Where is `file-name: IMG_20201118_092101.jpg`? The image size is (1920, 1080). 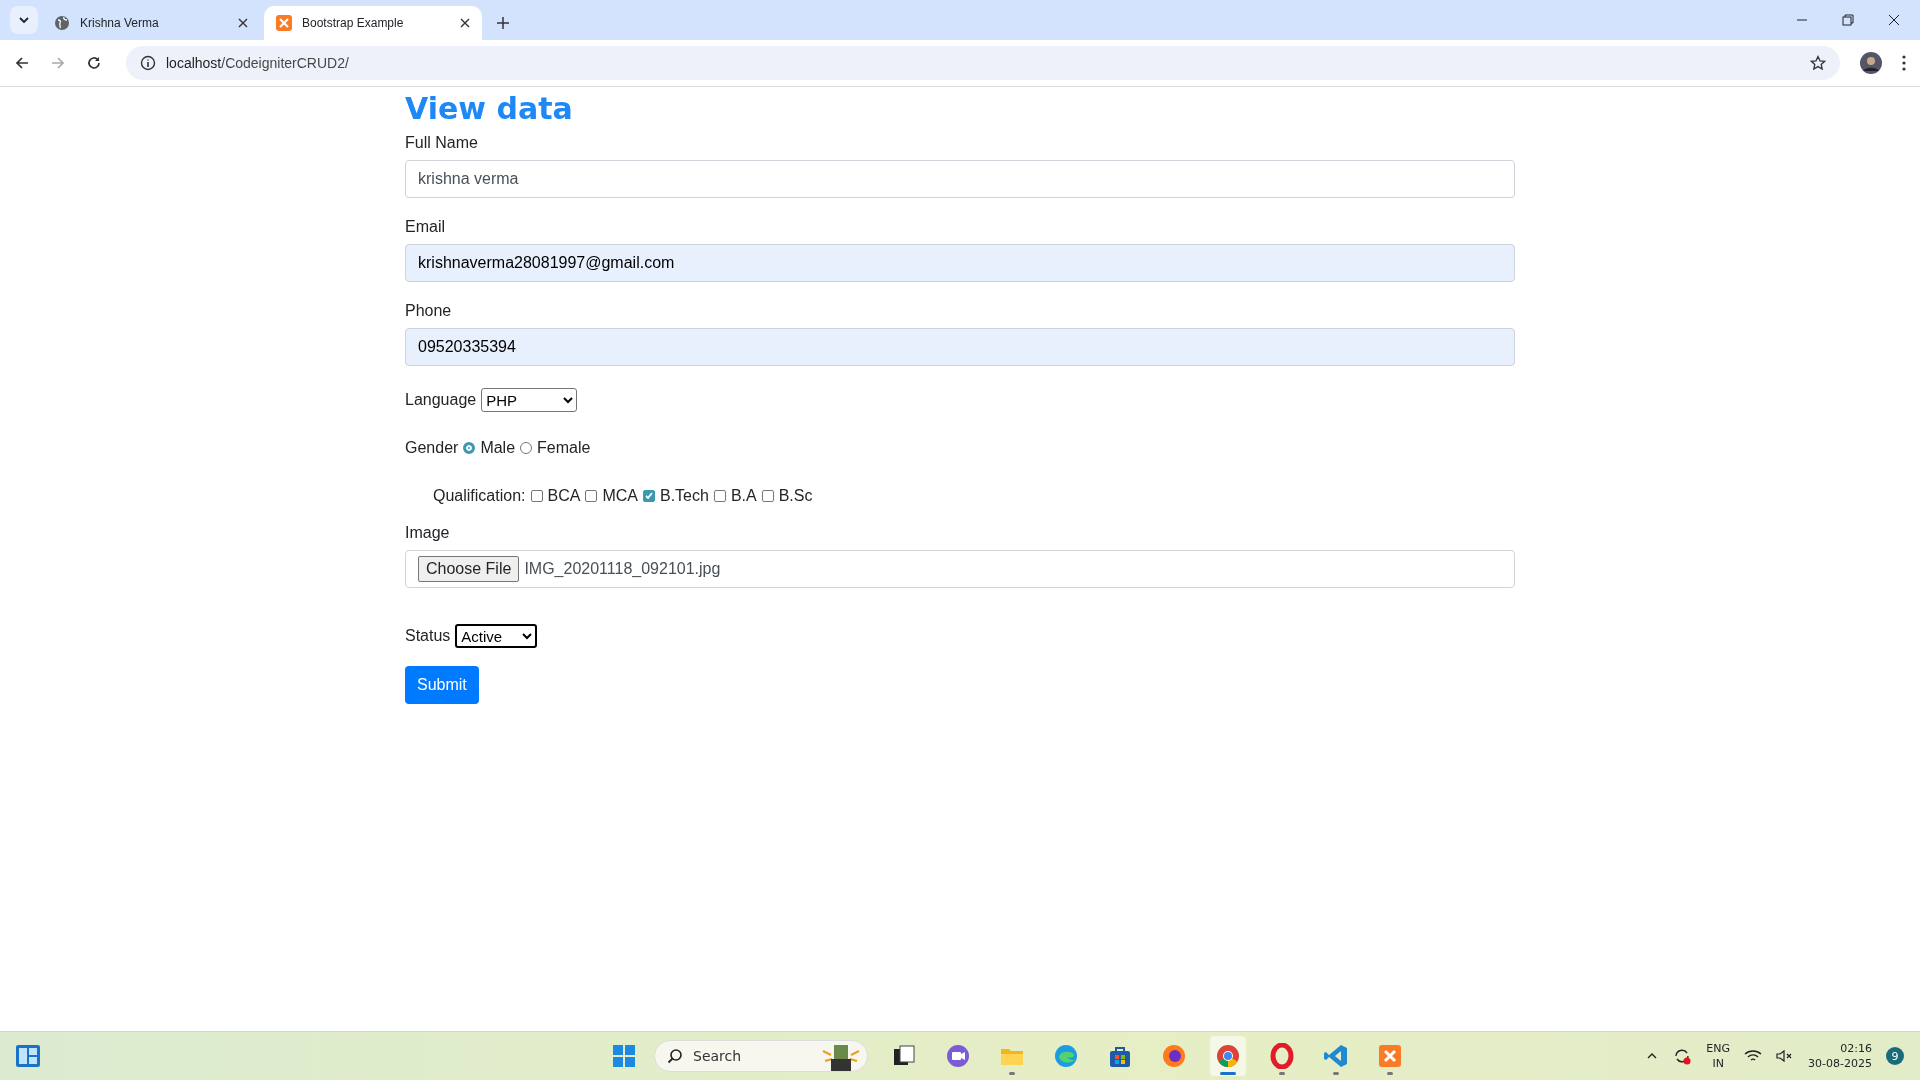 file-name: IMG_20201118_092101.jpg is located at coordinates (622, 569).